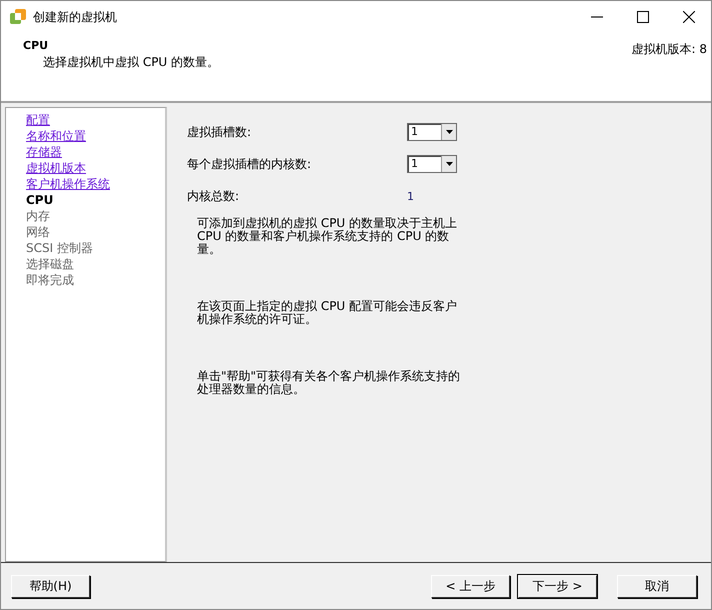 The width and height of the screenshot is (712, 610). I want to click on page-subtitle: 选择虚拟机中虚拟 CPU 的数量。, so click(131, 62).